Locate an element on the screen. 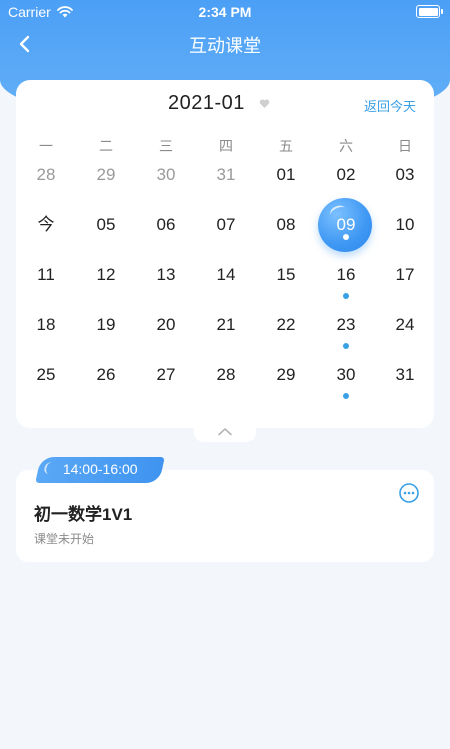 This screenshot has width=450, height=749. chevron-up-icon is located at coordinates (225, 431).